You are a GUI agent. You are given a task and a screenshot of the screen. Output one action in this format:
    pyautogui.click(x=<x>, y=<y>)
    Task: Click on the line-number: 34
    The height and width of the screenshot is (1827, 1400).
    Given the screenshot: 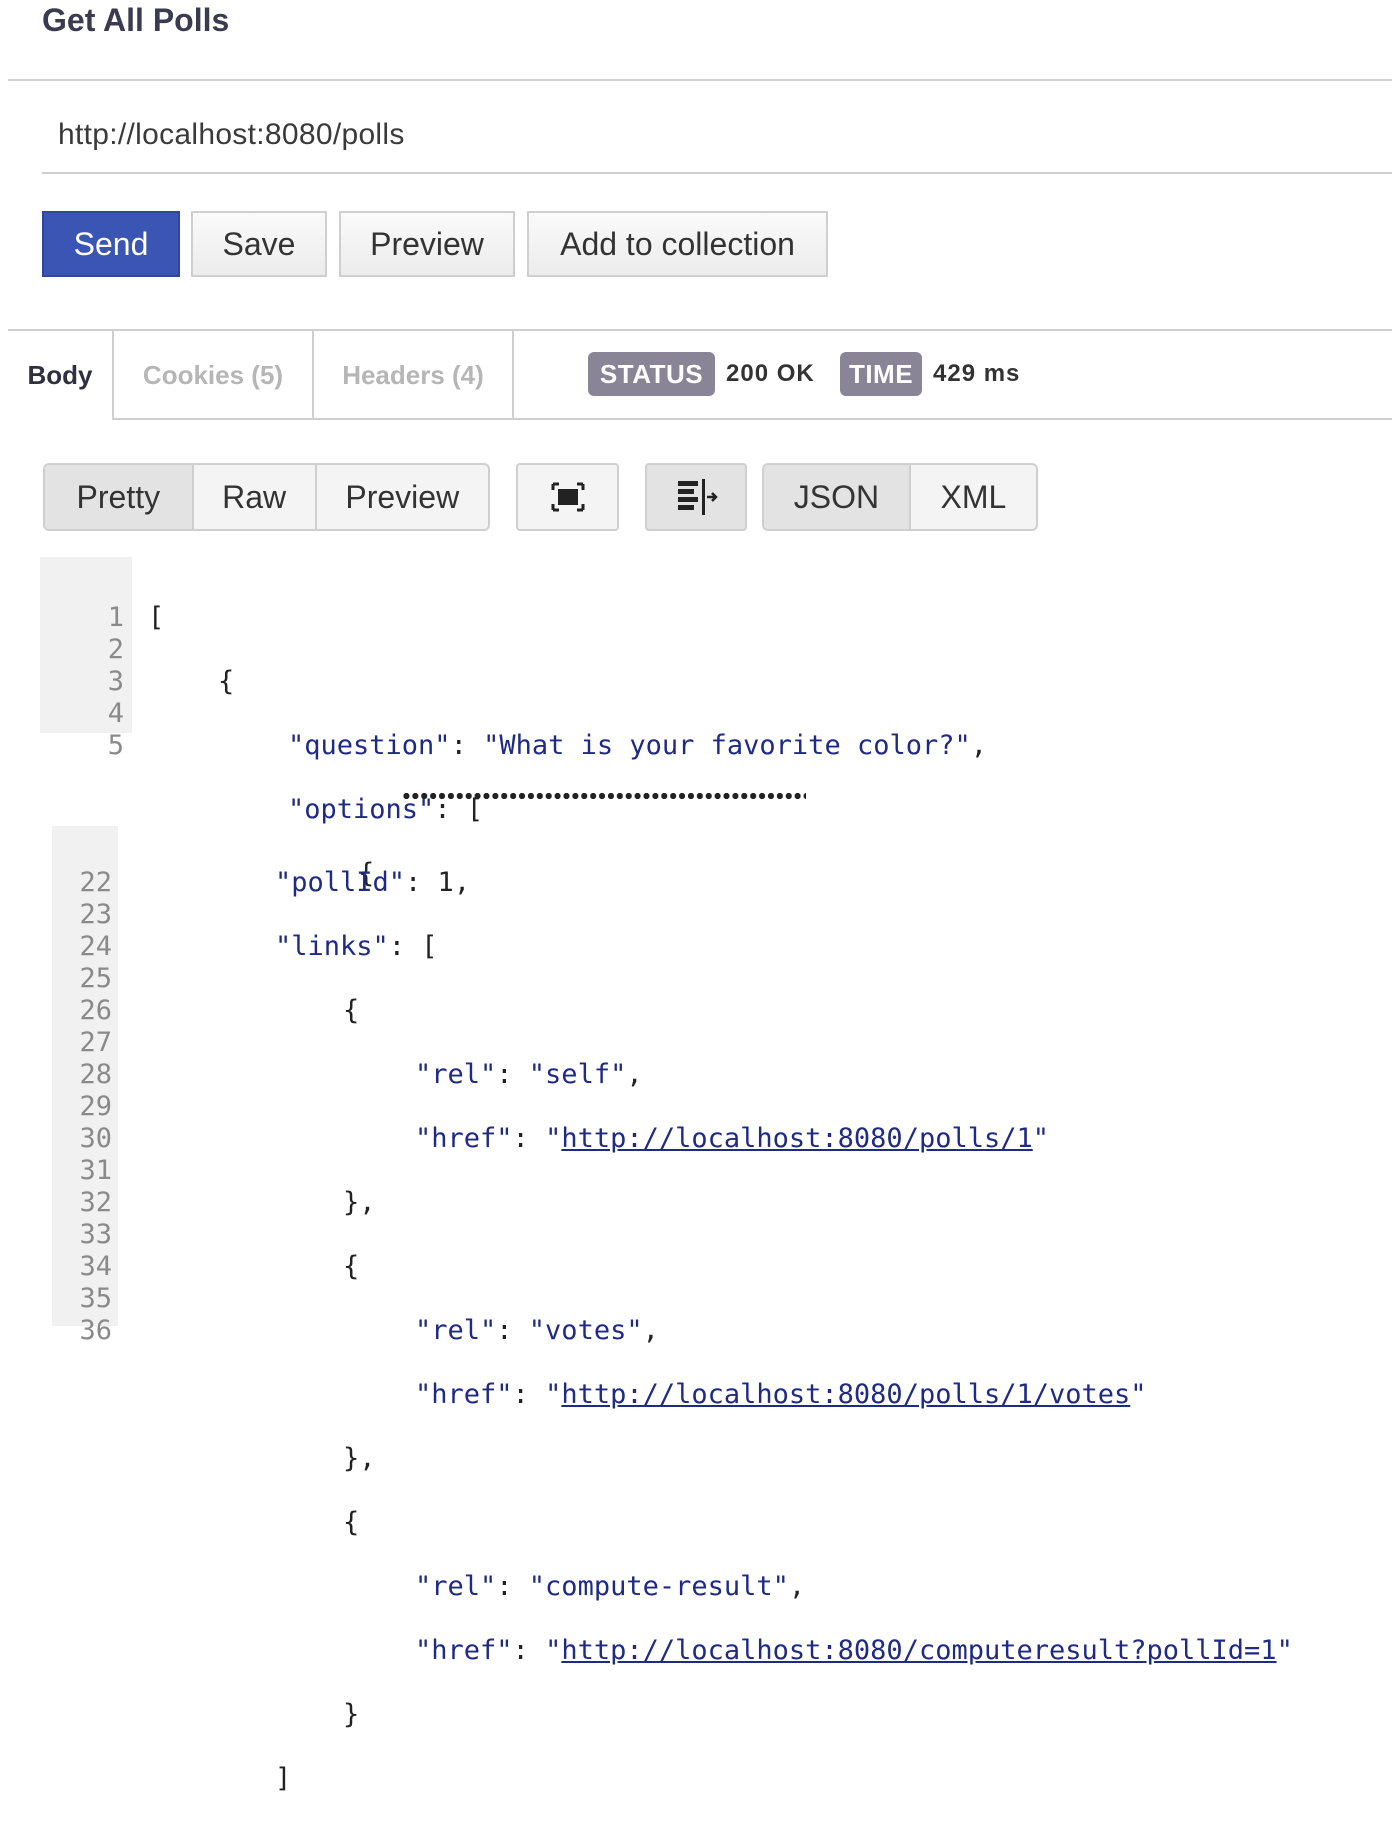 What is the action you would take?
    pyautogui.click(x=95, y=1266)
    